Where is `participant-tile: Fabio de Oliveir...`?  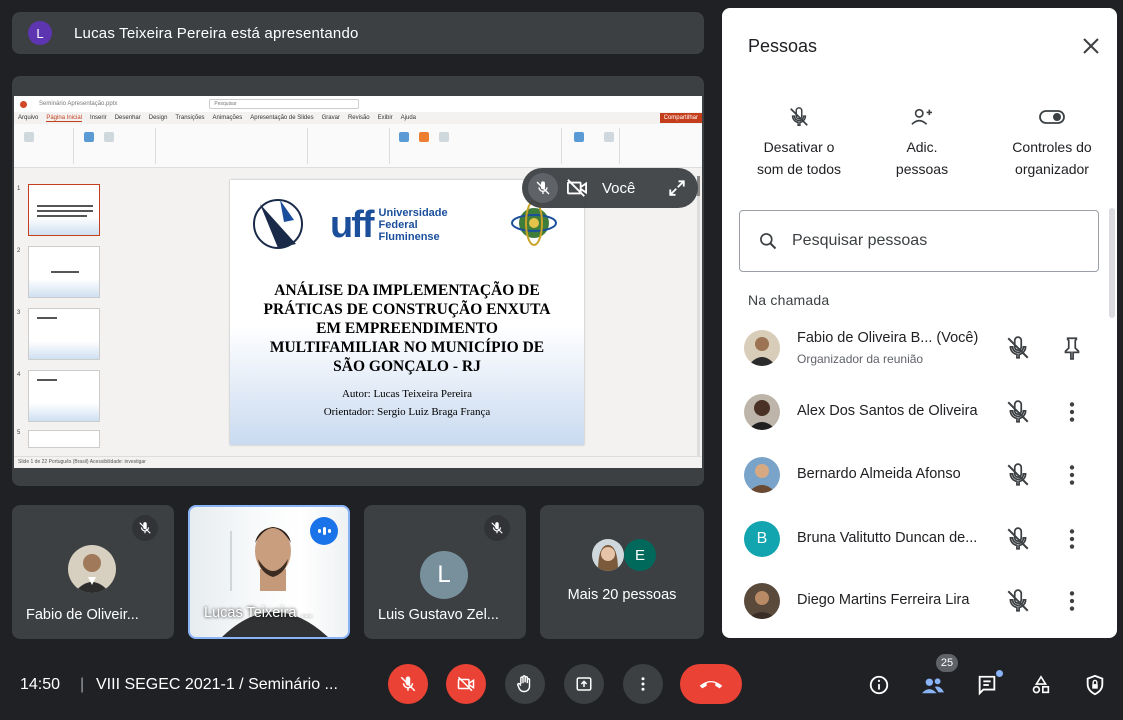 participant-tile: Fabio de Oliveir... is located at coordinates (93, 572).